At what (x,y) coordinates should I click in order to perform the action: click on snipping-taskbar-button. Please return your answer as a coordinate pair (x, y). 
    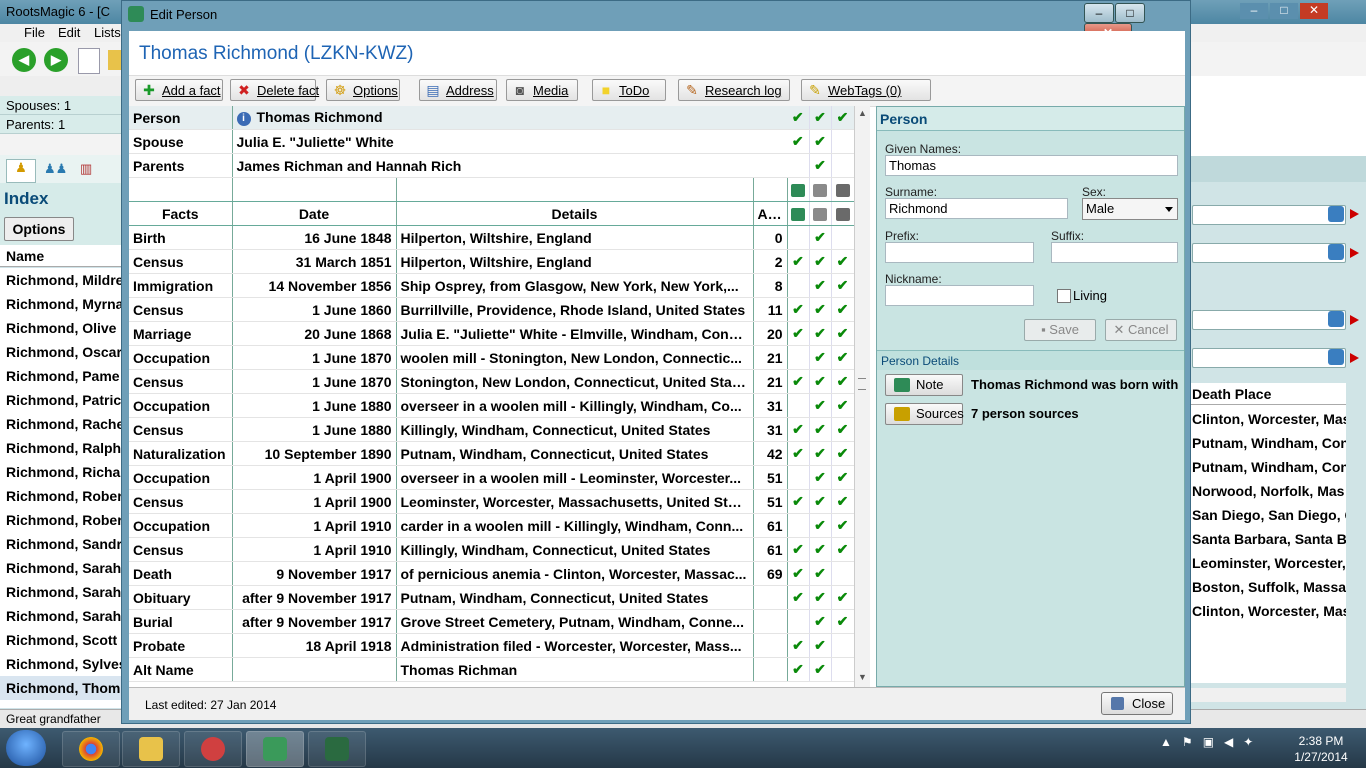
    Looking at the image, I should click on (213, 749).